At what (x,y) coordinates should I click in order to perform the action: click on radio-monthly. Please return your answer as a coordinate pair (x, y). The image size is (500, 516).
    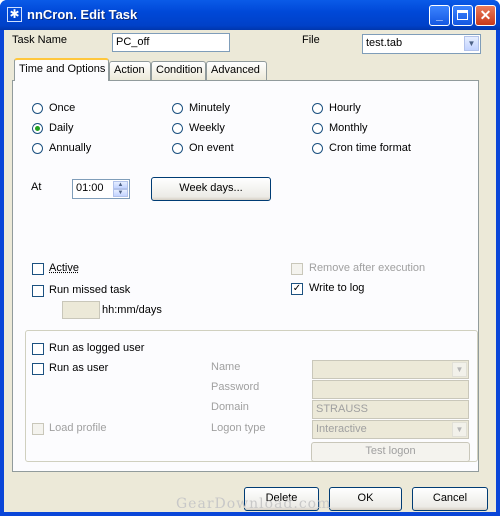
    Looking at the image, I should click on (317, 128).